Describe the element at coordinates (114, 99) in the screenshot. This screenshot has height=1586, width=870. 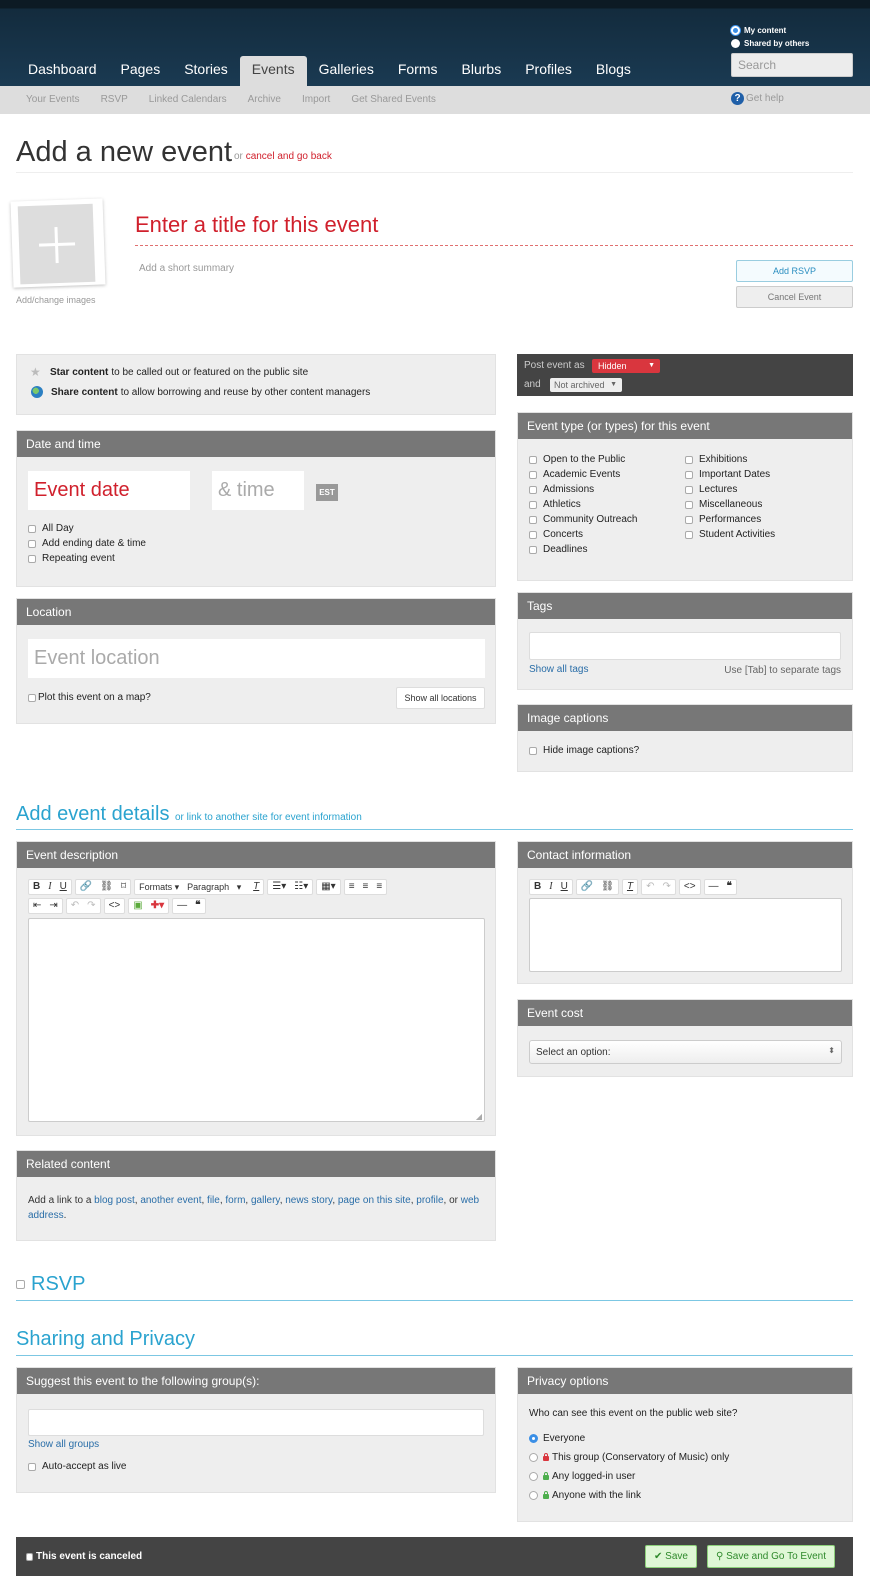
I see `subnav-rsvp: RSVP` at that location.